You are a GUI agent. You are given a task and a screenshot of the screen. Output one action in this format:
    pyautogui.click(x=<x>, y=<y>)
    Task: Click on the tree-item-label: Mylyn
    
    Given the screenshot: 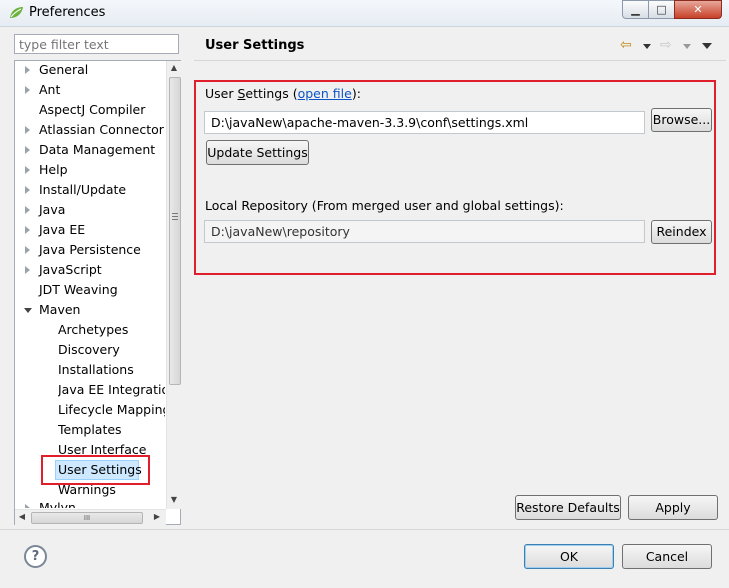 What is the action you would take?
    pyautogui.click(x=57, y=504)
    